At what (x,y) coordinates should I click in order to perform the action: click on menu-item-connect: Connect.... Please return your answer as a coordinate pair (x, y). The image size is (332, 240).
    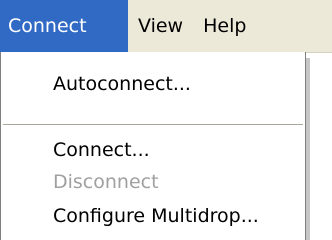
    Looking at the image, I should click on (153, 150).